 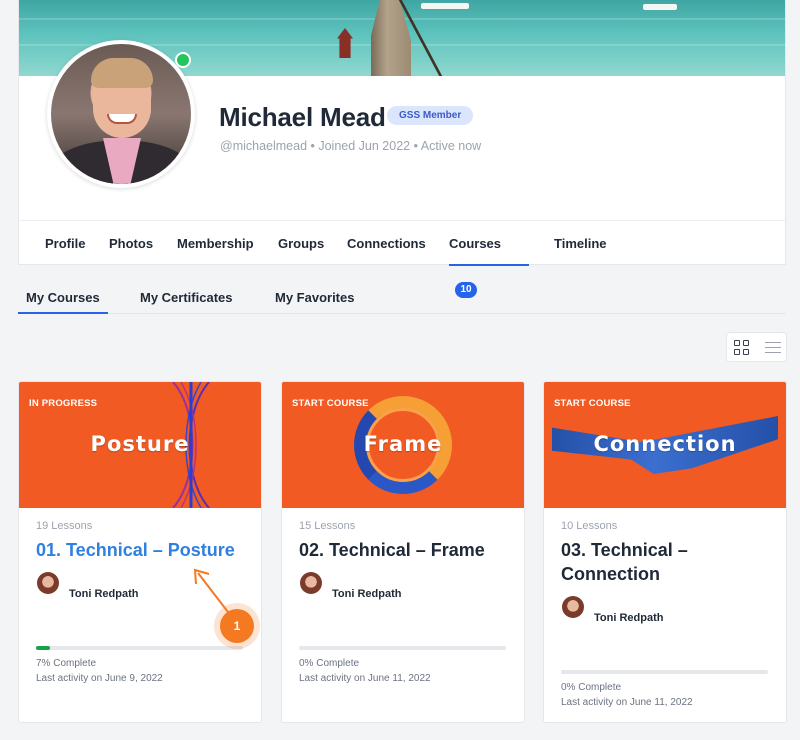 What do you see at coordinates (327, 526) in the screenshot?
I see `lesson-count: 15 Lessons` at bounding box center [327, 526].